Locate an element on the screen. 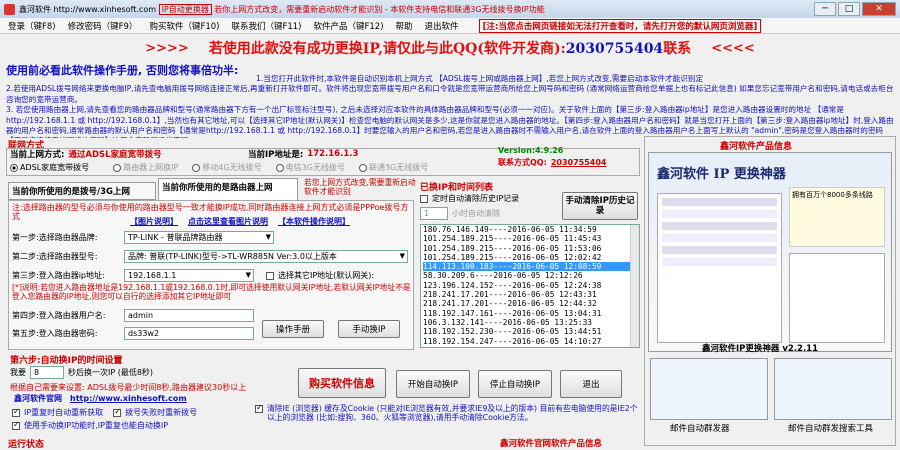 The width and height of the screenshot is (900, 450). radio-telecom-3g: 电信3G无线拨号 is located at coordinates (310, 167).